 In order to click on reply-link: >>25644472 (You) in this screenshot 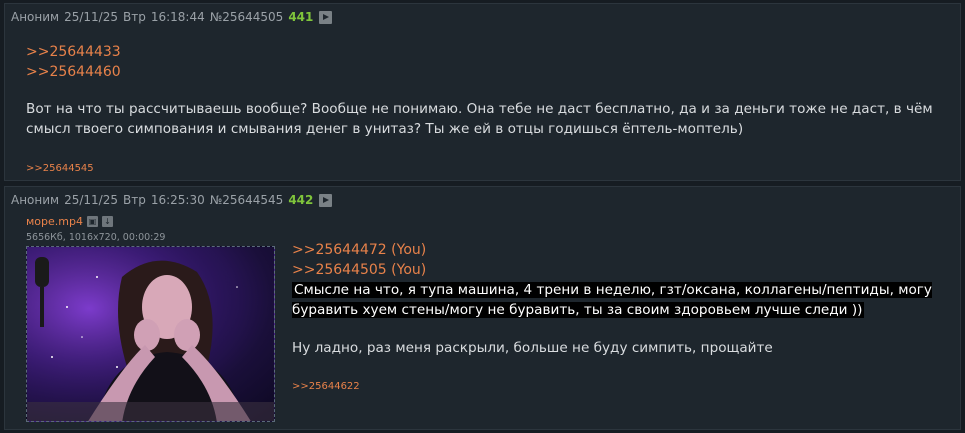, I will do `click(359, 250)`.